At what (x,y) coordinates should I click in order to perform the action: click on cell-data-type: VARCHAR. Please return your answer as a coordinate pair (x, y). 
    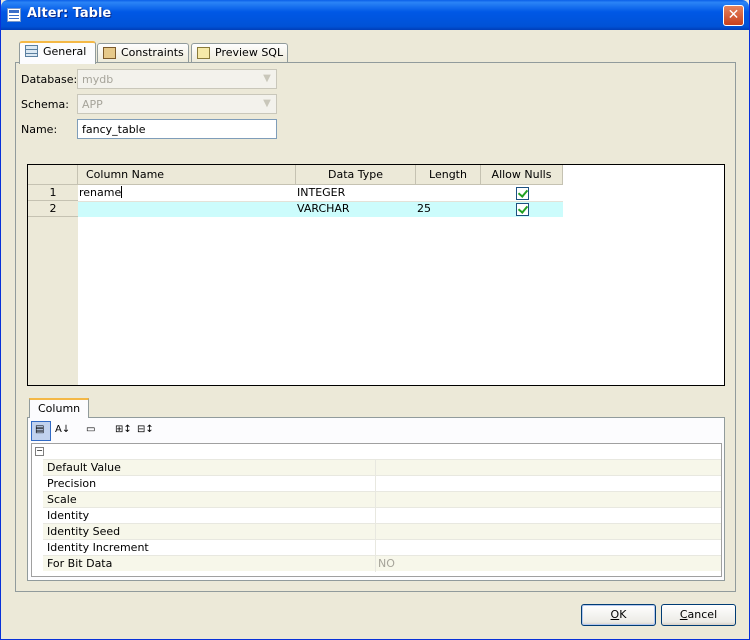
    Looking at the image, I should click on (356, 209).